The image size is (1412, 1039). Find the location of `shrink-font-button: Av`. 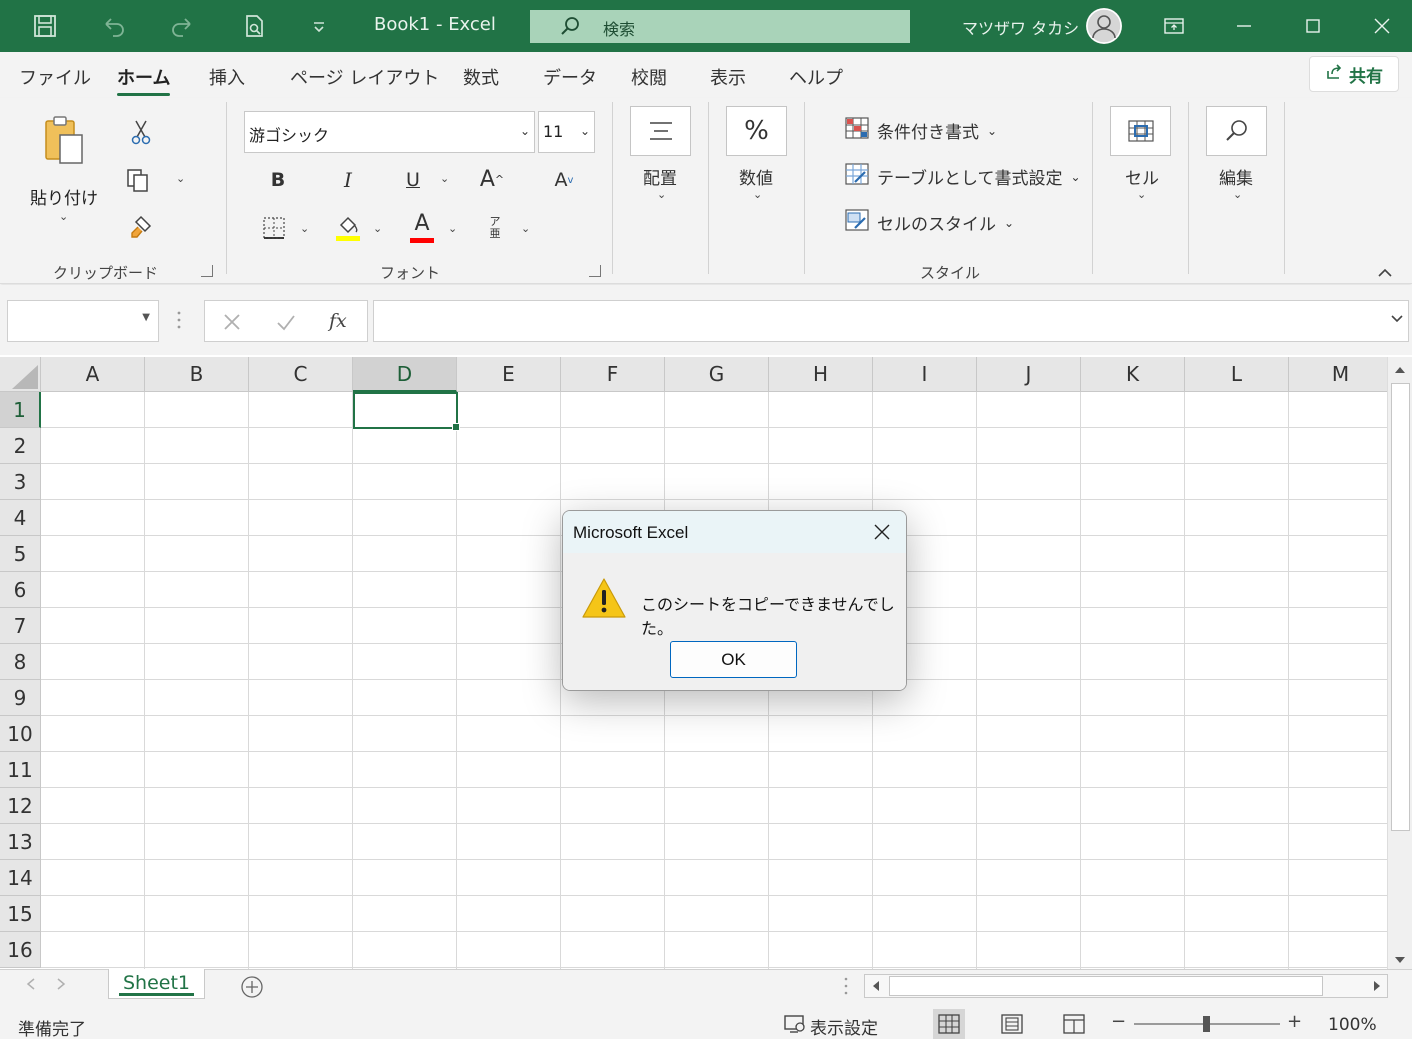

shrink-font-button: Av is located at coordinates (564, 180).